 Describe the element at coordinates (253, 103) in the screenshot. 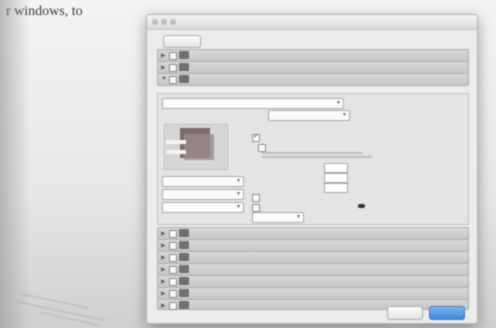

I see `preset-select: ▼` at that location.